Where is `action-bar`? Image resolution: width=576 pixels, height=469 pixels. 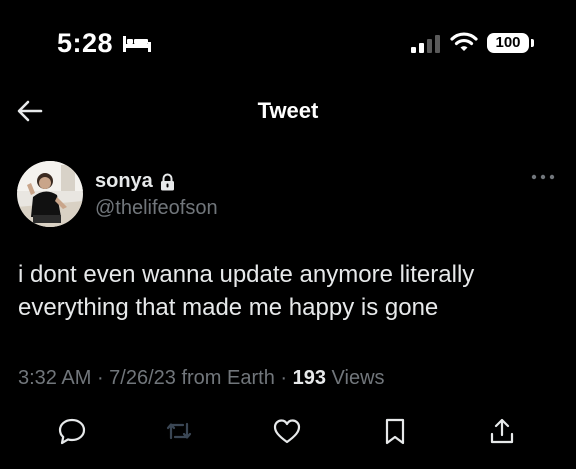
action-bar is located at coordinates (288, 432).